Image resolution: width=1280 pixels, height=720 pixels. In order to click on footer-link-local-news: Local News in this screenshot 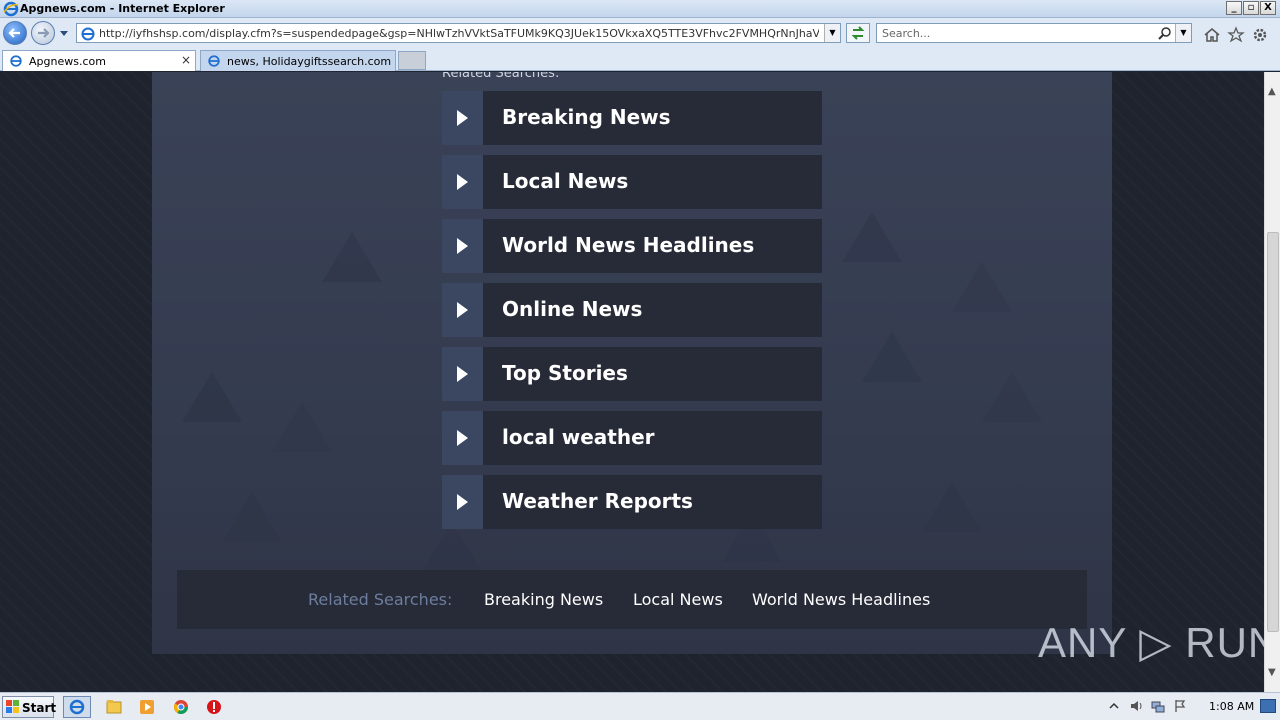, I will do `click(678, 599)`.